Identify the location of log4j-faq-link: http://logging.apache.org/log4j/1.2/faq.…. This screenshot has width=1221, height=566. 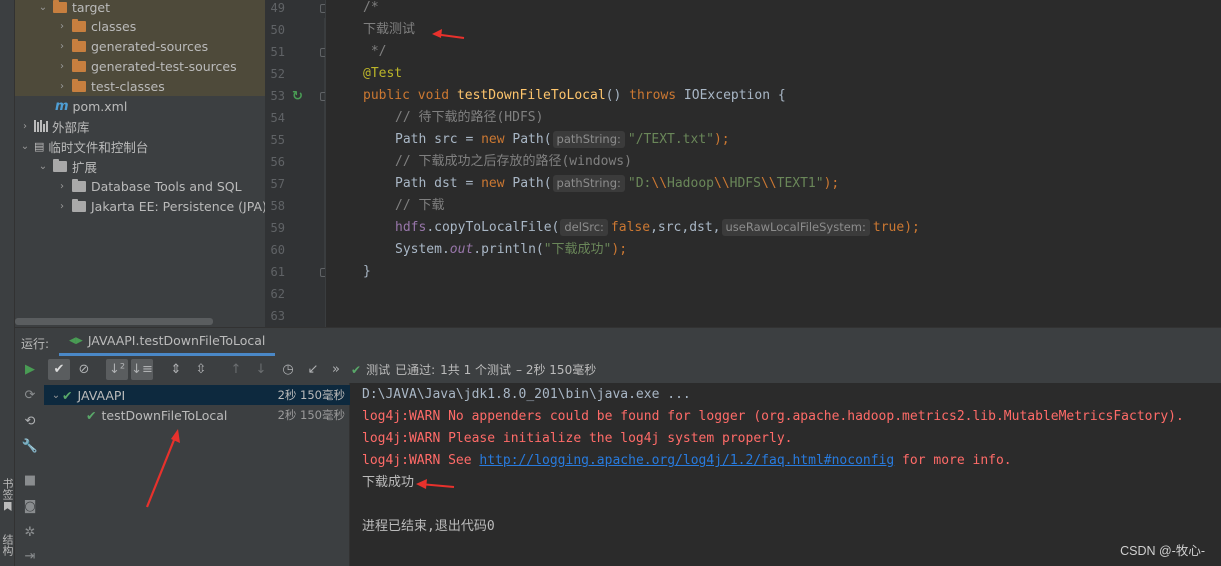
(686, 460).